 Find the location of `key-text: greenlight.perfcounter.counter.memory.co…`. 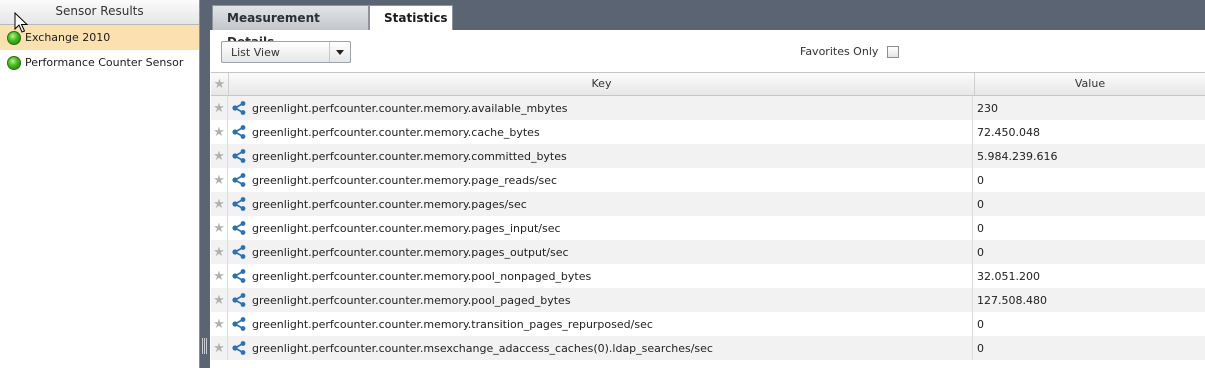

key-text: greenlight.perfcounter.counter.memory.co… is located at coordinates (409, 156).